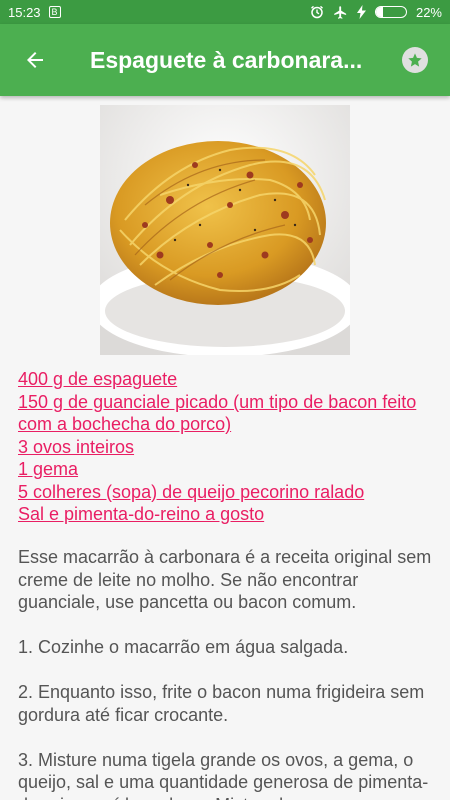 The width and height of the screenshot is (450, 800). What do you see at coordinates (225, 12) in the screenshot?
I see `status-bar: 15:23 B 22%` at bounding box center [225, 12].